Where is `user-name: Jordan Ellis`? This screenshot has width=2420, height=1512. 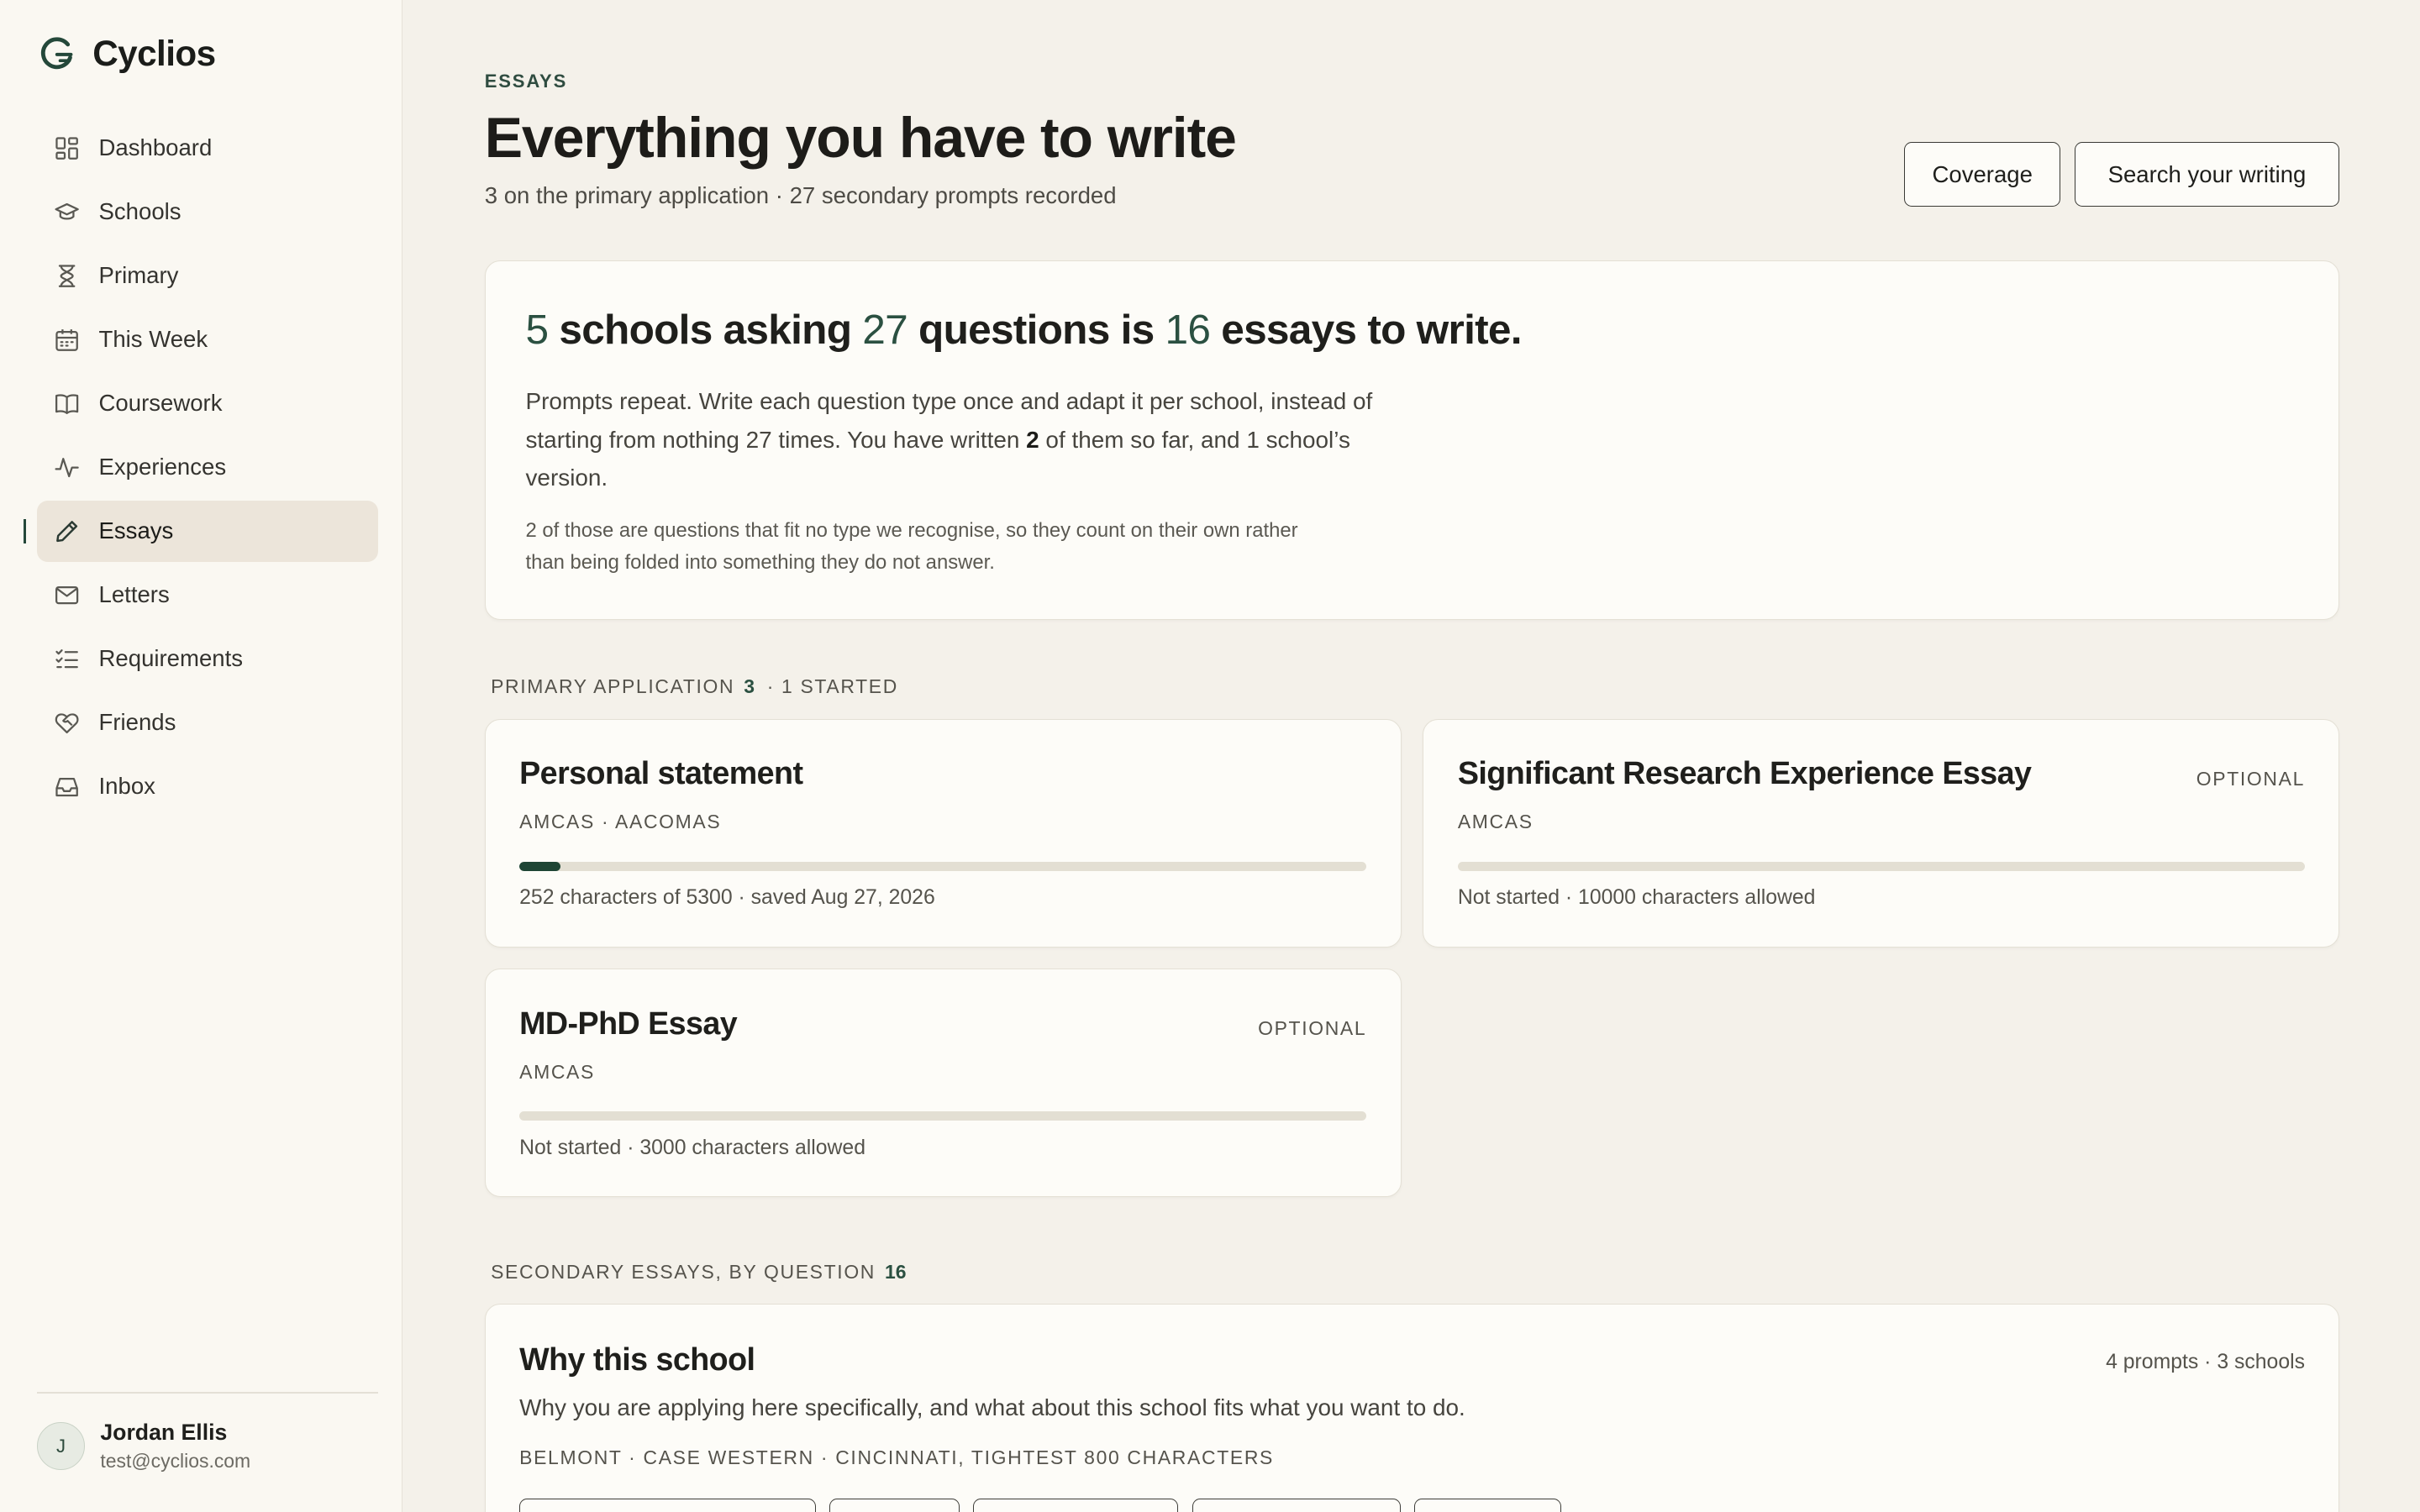
user-name: Jordan Ellis is located at coordinates (164, 1432).